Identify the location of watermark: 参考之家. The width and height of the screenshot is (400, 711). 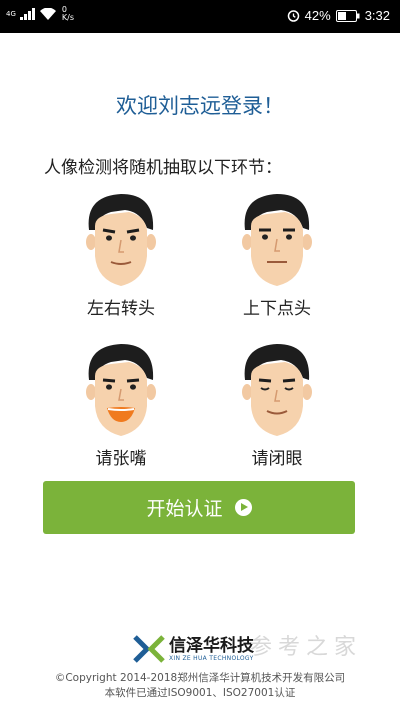
(306, 647).